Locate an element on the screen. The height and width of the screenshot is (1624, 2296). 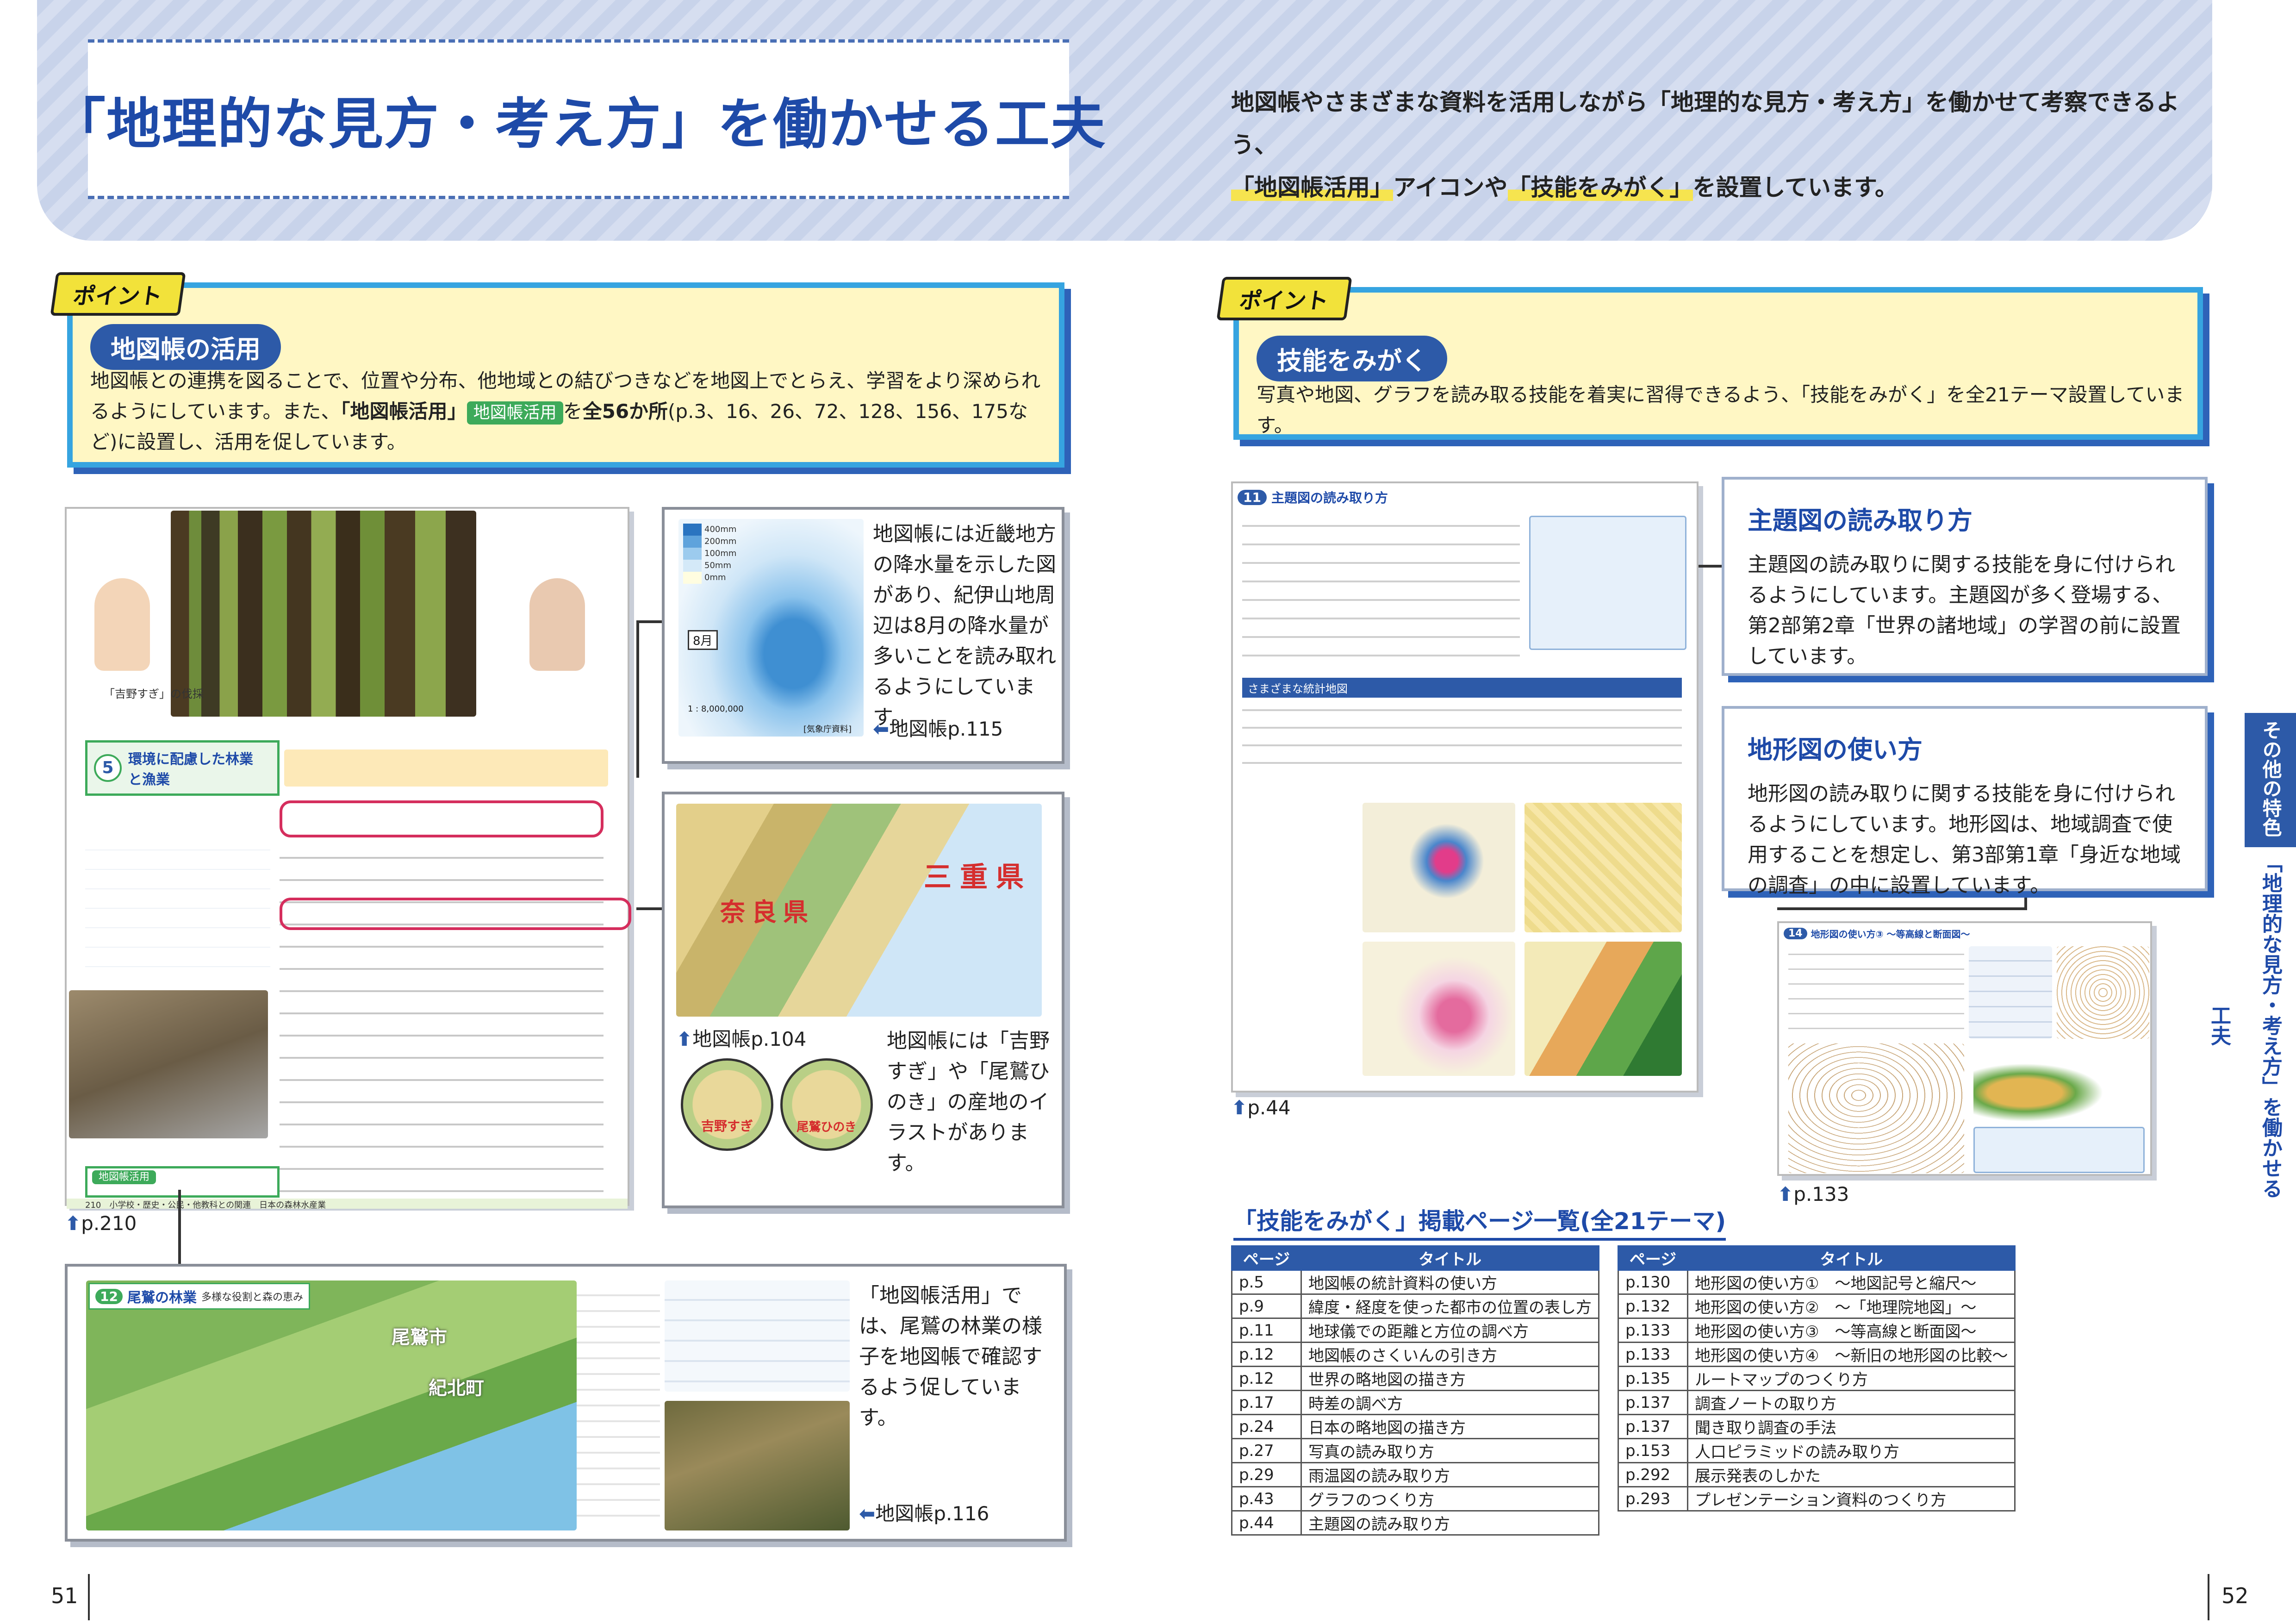
p44-map-d is located at coordinates (1603, 1009).